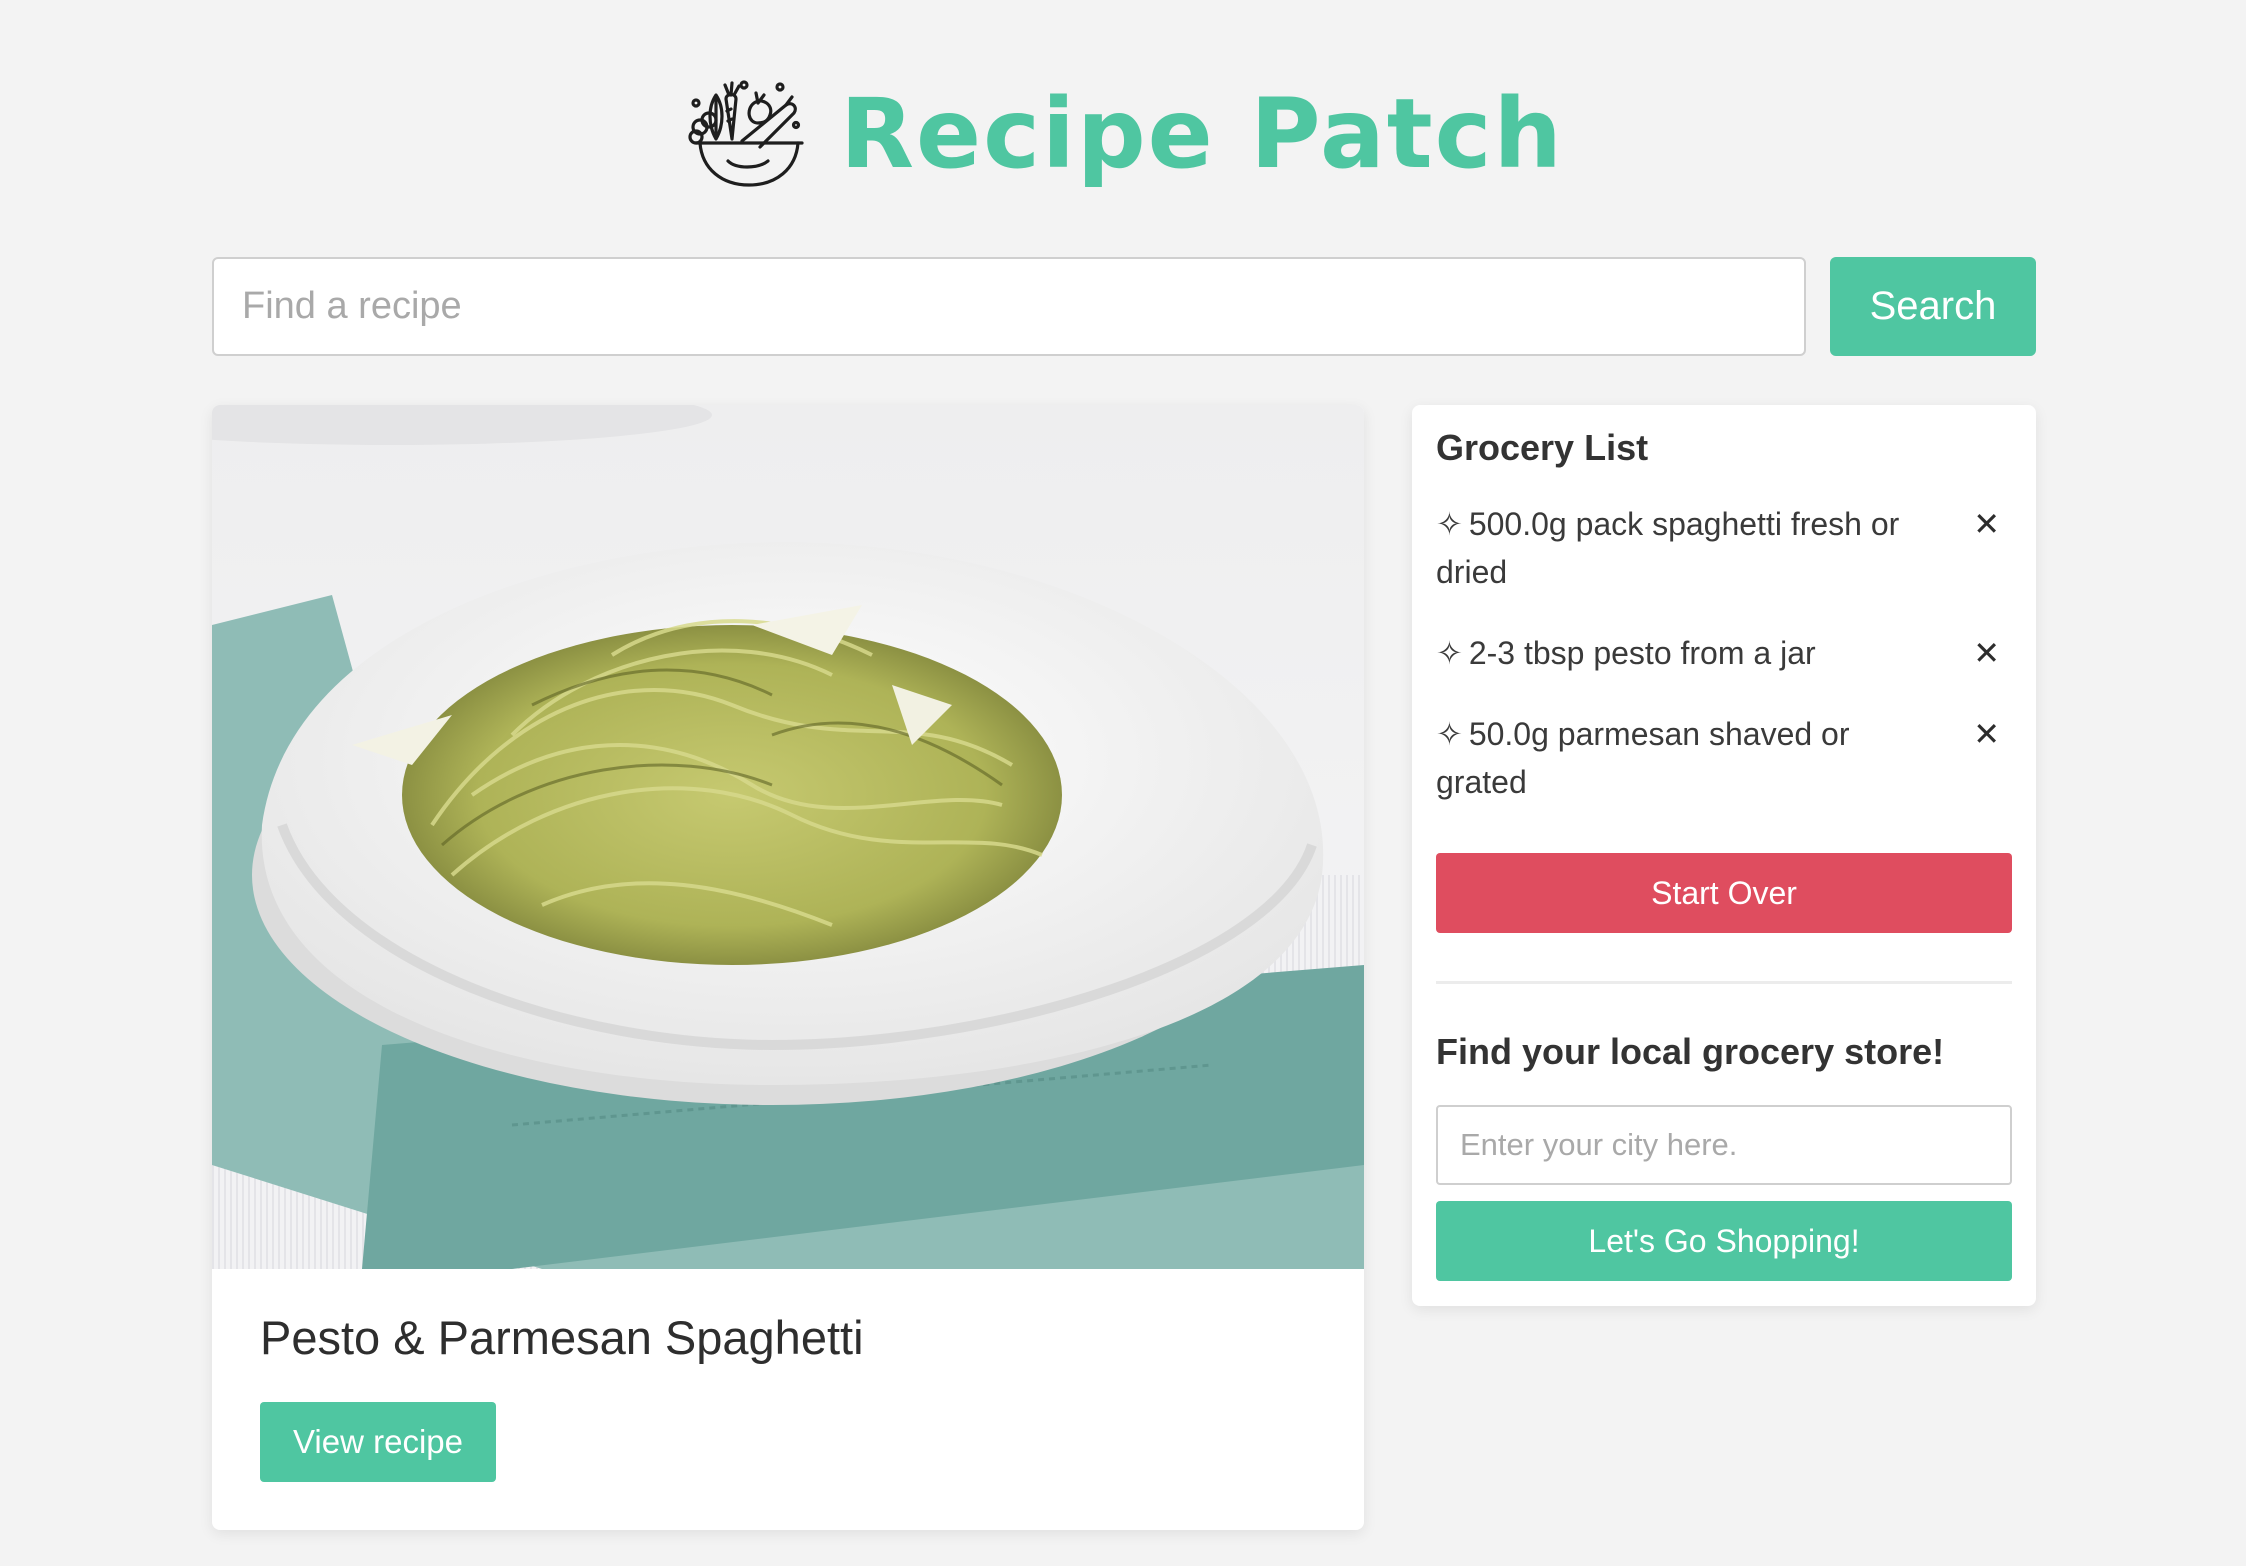 This screenshot has width=2246, height=1566. What do you see at coordinates (1724, 1145) in the screenshot?
I see `city-input` at bounding box center [1724, 1145].